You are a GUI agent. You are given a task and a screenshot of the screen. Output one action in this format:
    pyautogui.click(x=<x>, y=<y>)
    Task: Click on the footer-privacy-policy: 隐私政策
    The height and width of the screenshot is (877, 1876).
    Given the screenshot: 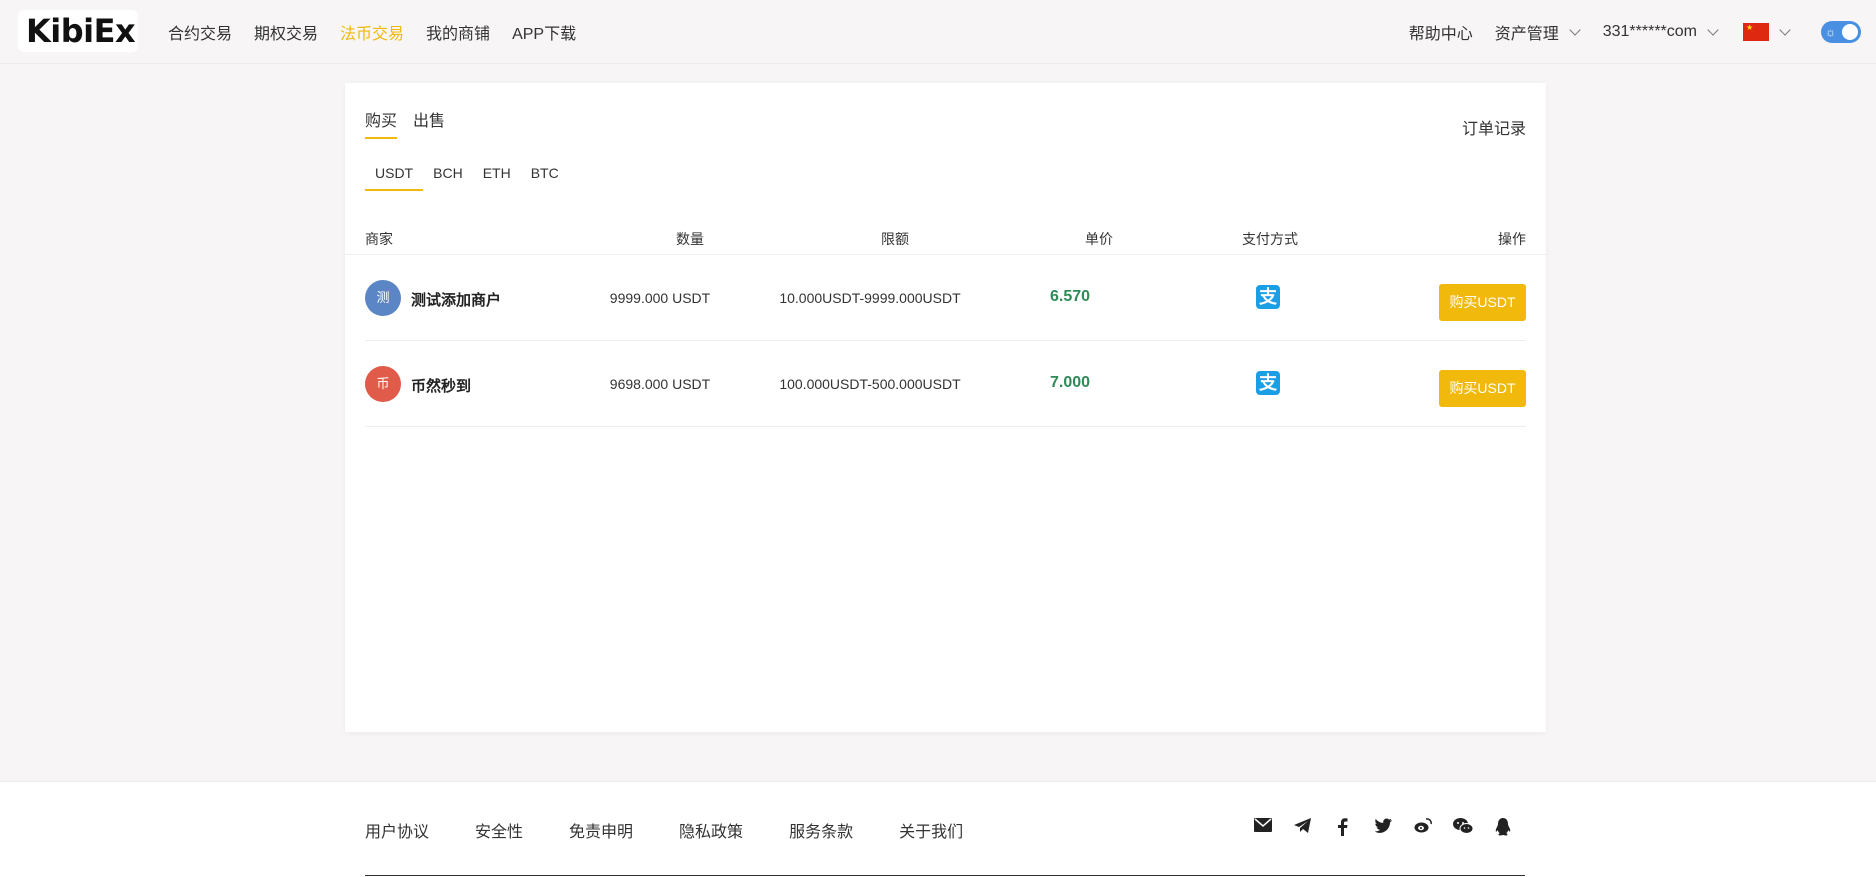 What is the action you would take?
    pyautogui.click(x=711, y=830)
    